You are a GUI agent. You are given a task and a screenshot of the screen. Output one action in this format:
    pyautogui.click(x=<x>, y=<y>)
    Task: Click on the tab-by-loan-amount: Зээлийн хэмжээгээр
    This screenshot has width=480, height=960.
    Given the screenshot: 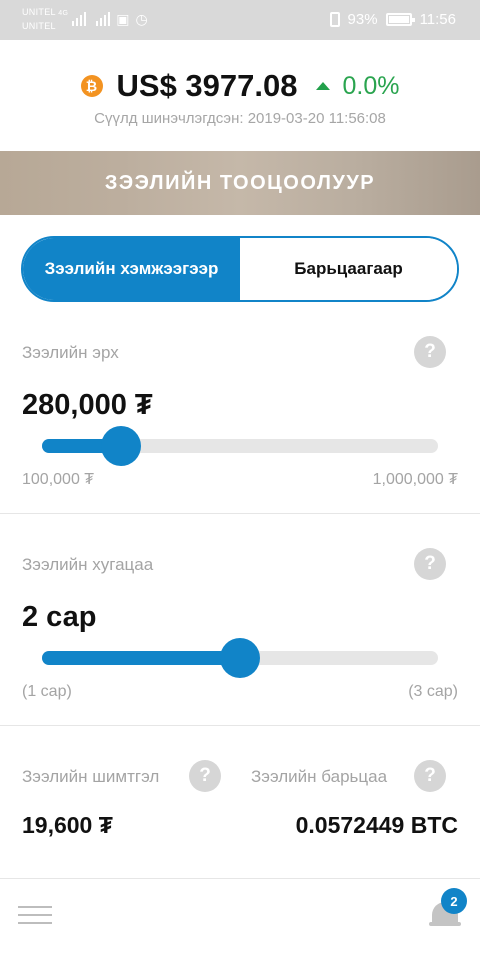 What is the action you would take?
    pyautogui.click(x=131, y=269)
    